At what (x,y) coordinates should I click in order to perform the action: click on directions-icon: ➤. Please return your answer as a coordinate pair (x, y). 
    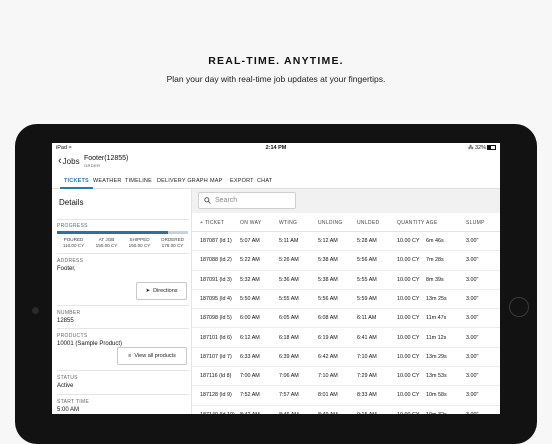
    Looking at the image, I should click on (148, 291).